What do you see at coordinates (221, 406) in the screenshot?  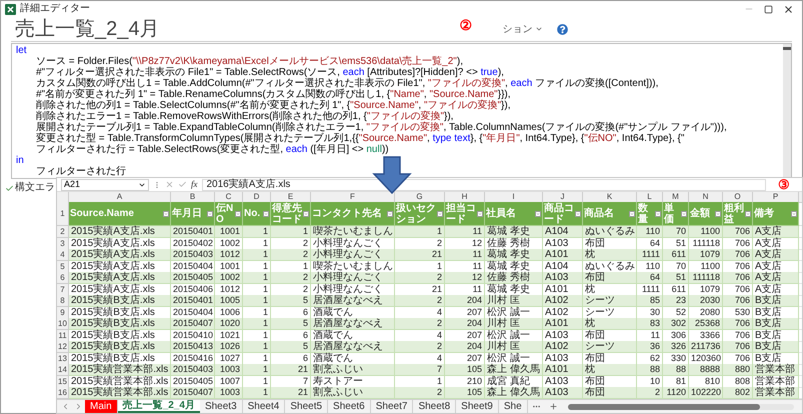 I see `sheet-tab: Sheet3` at bounding box center [221, 406].